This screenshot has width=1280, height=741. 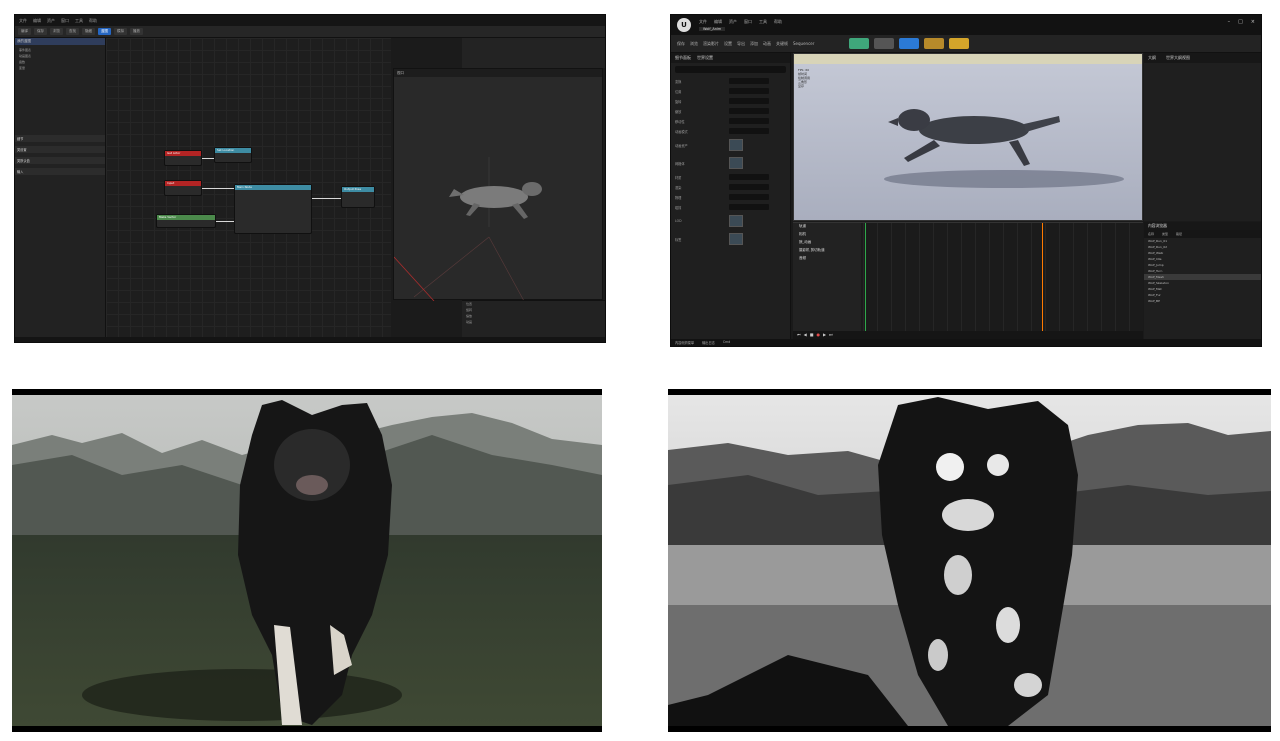 I want to click on build-button, so click(x=934, y=43).